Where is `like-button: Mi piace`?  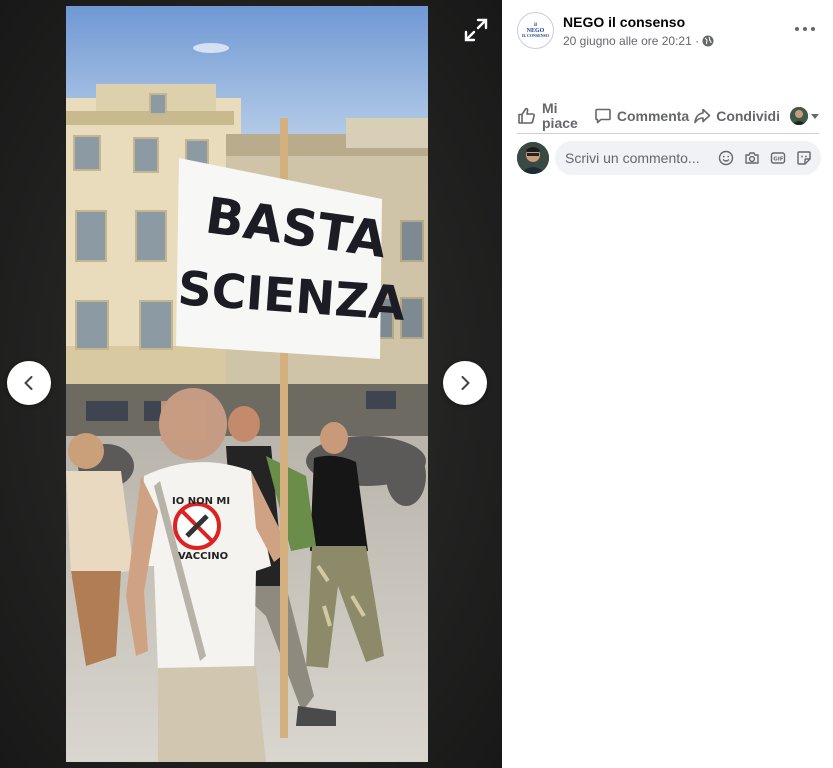
like-button: Mi piace is located at coordinates (552, 115).